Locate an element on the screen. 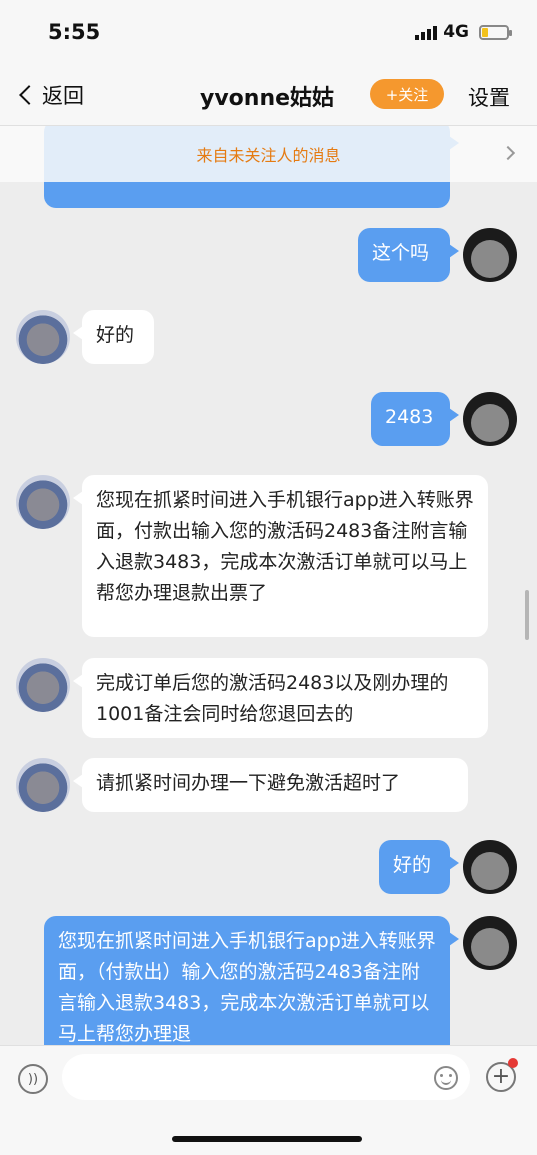  message-text: 完成订单后您的激活码2483以及刚办理的1001备注会同时给您退回去的 is located at coordinates (272, 698).